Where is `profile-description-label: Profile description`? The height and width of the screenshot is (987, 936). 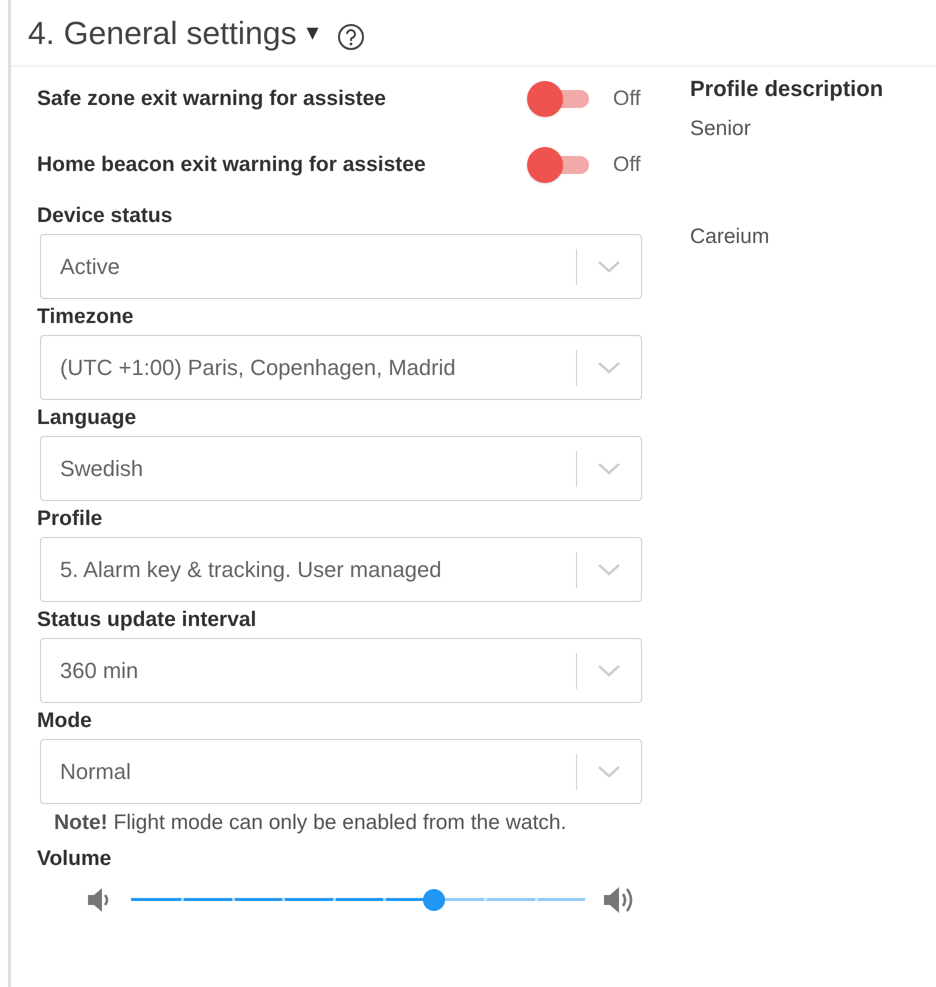
profile-description-label: Profile description is located at coordinates (787, 89).